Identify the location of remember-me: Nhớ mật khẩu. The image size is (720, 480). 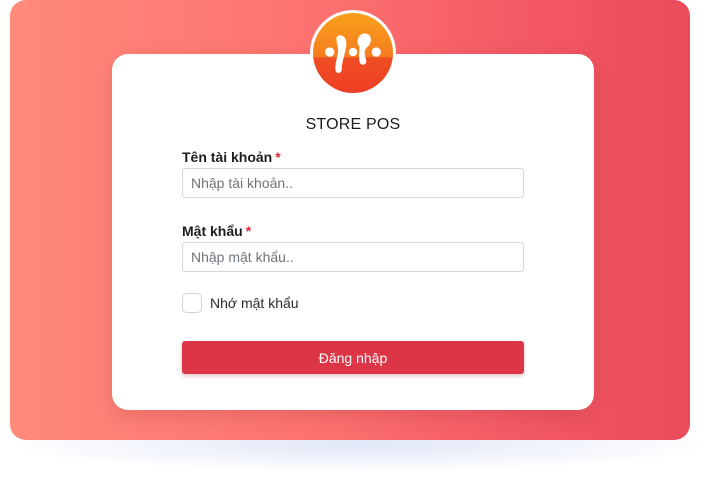
(240, 303).